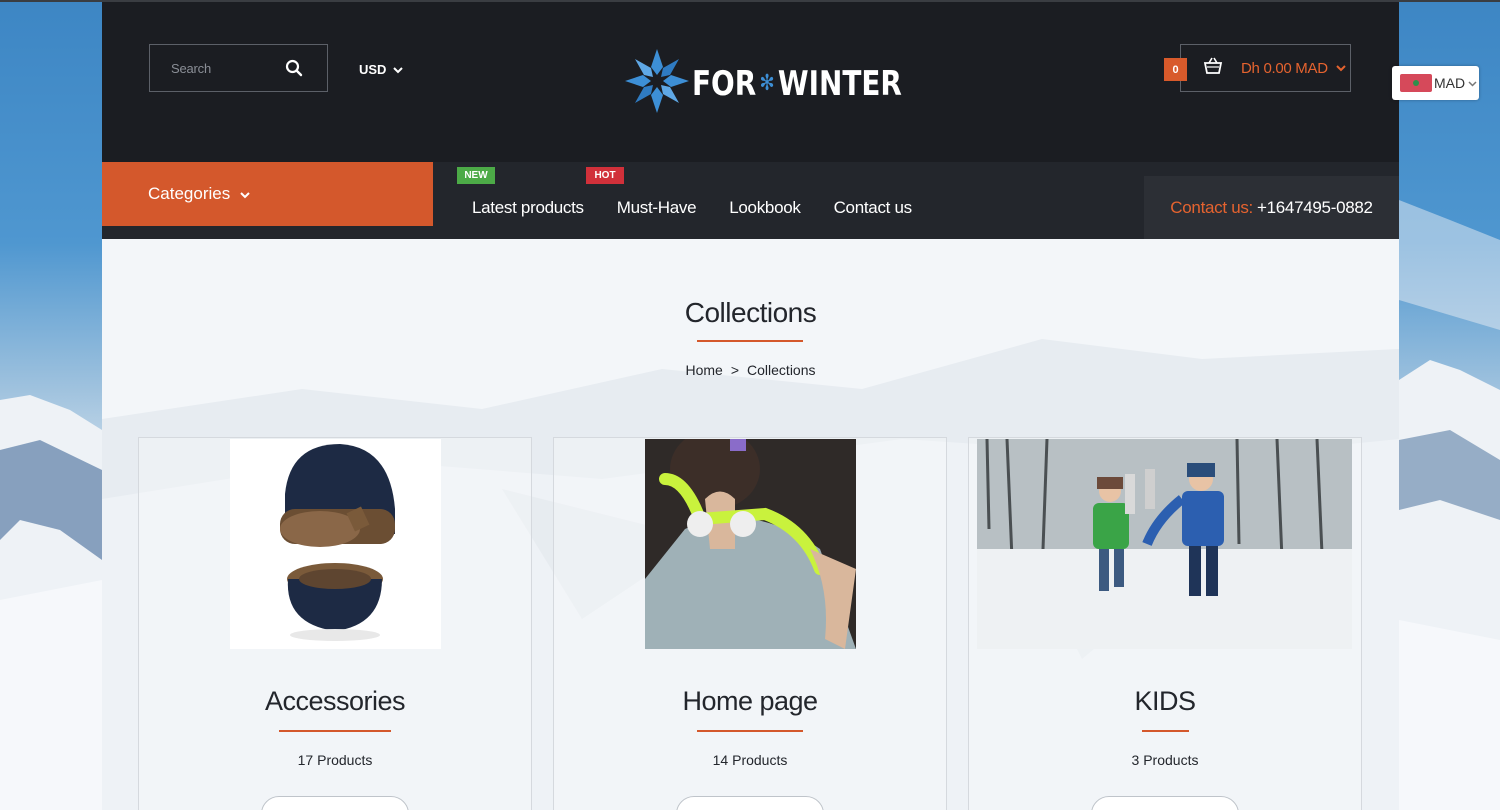  What do you see at coordinates (765, 208) in the screenshot?
I see `nav-item-lookbook: Lookbook` at bounding box center [765, 208].